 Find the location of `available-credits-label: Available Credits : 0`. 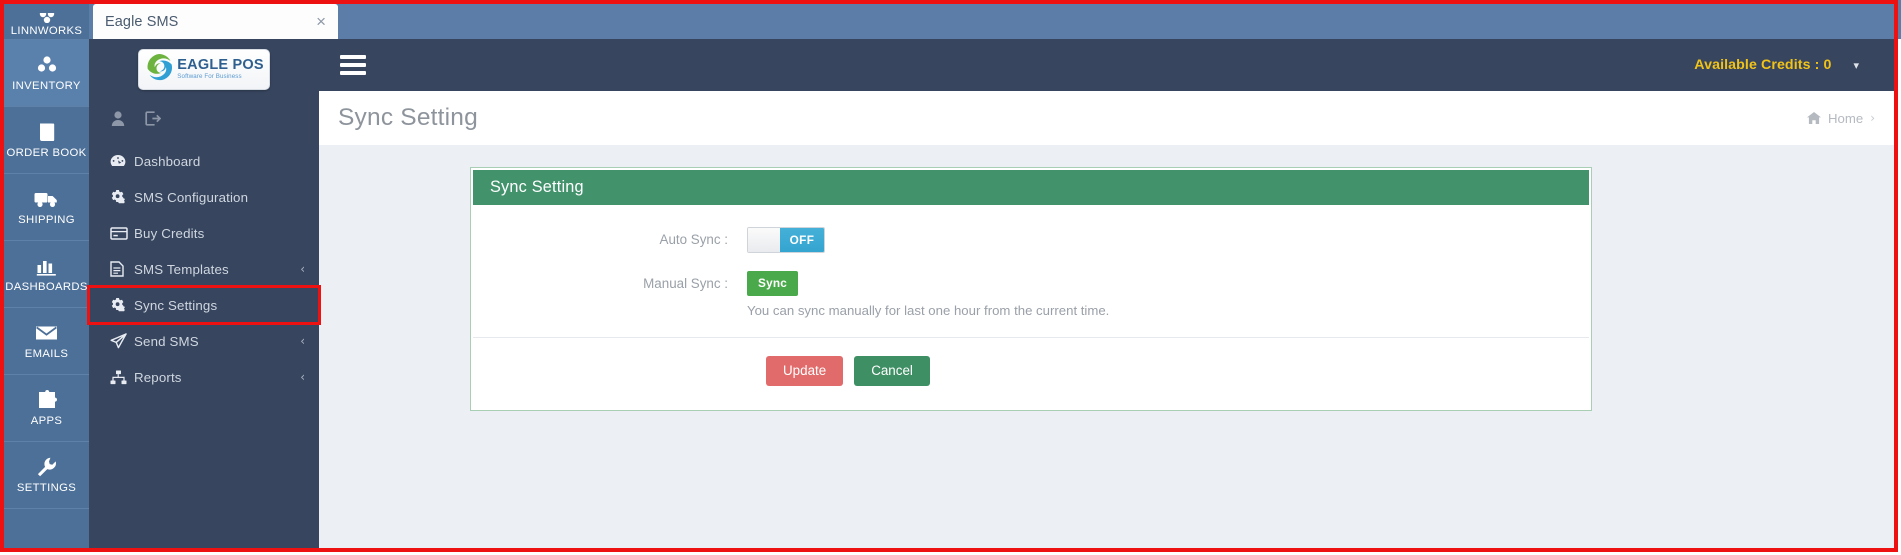

available-credits-label: Available Credits : 0 is located at coordinates (1763, 65).